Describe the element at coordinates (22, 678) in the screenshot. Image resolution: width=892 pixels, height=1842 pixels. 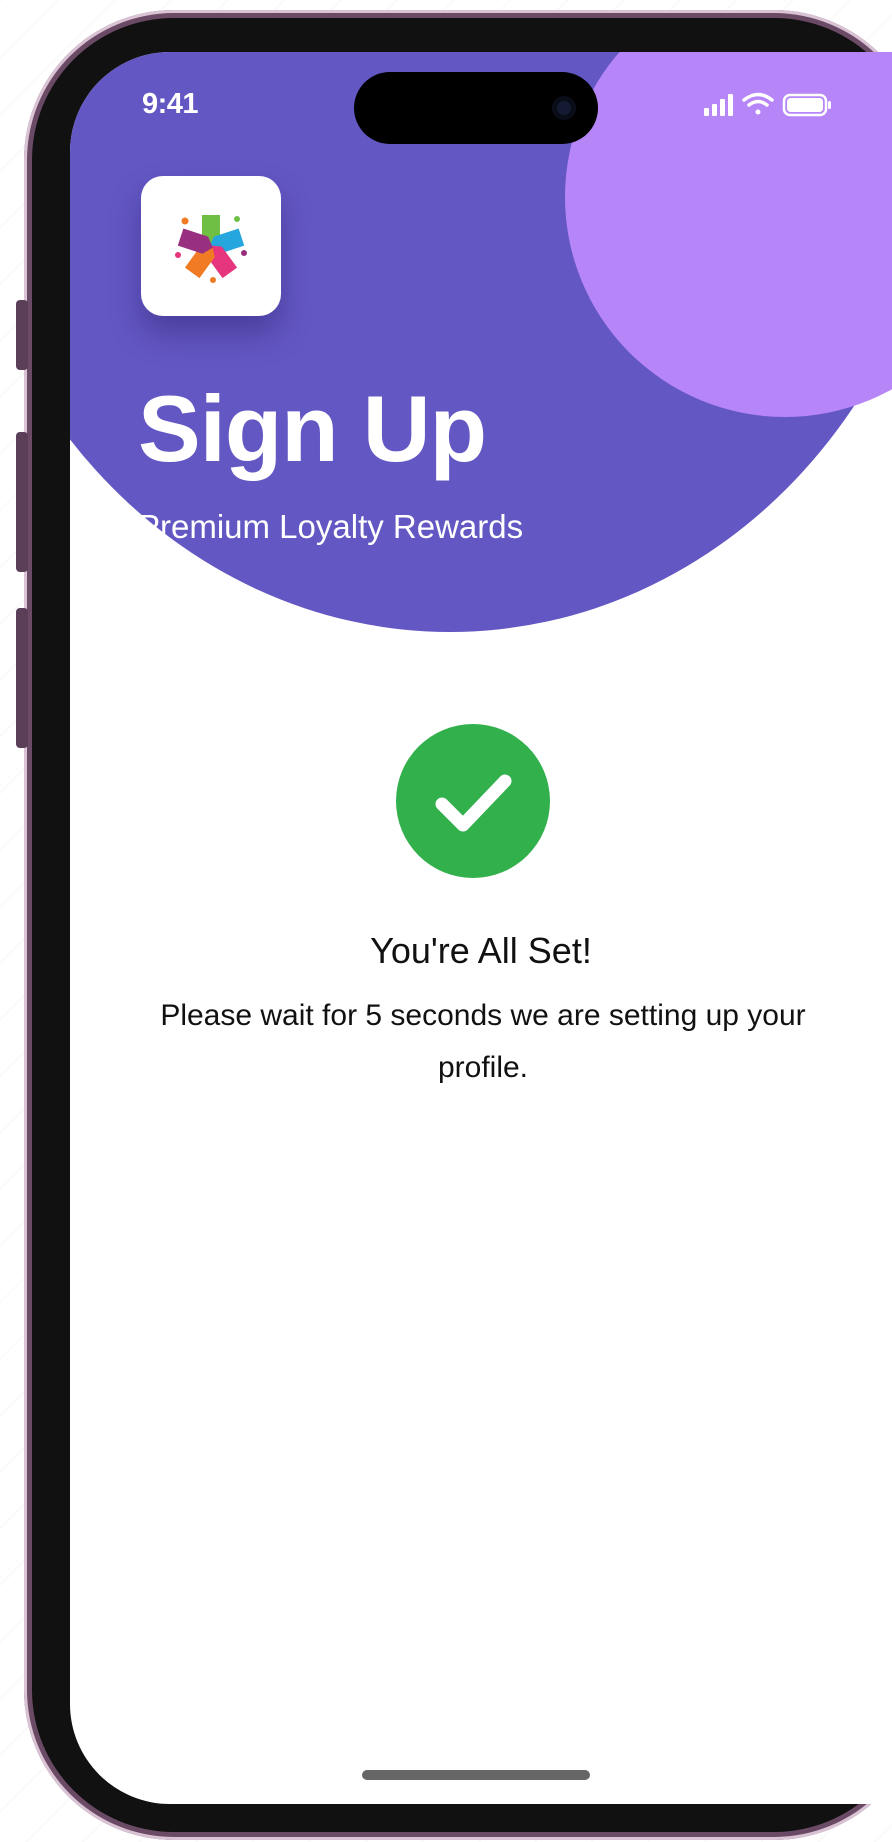
I see `volume-down-button` at that location.